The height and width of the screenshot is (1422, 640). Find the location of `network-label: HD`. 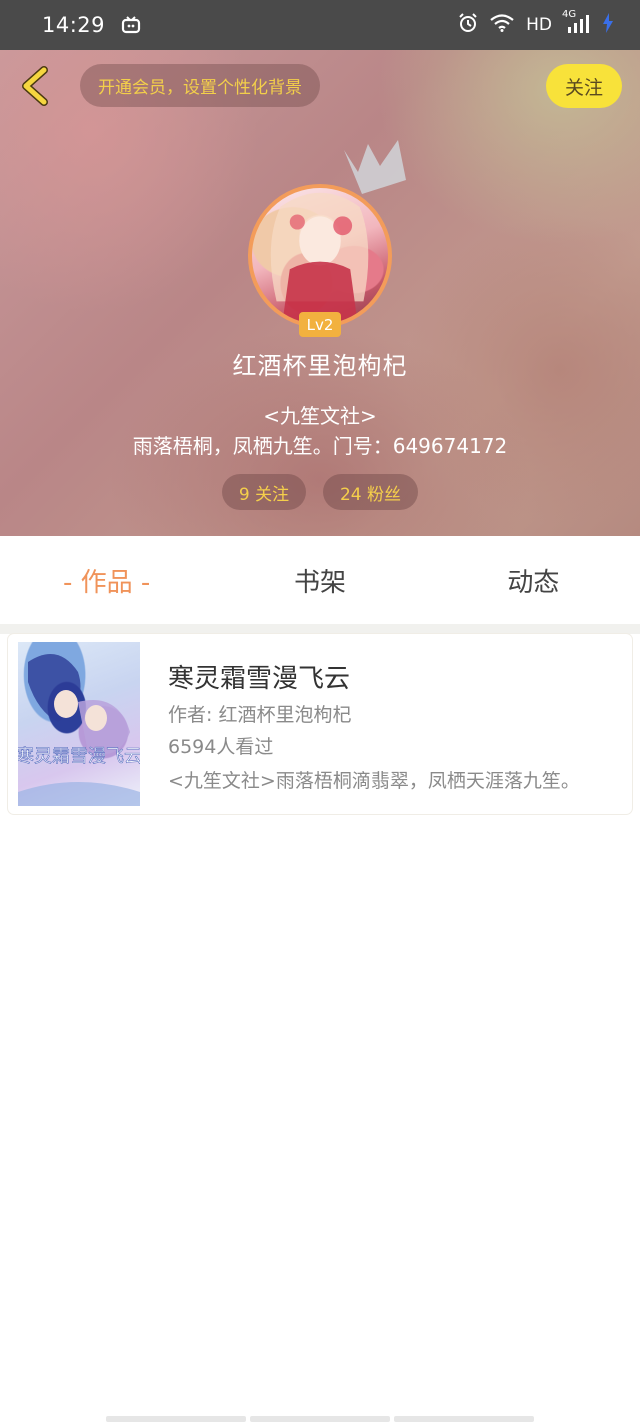

network-label: HD is located at coordinates (539, 25).